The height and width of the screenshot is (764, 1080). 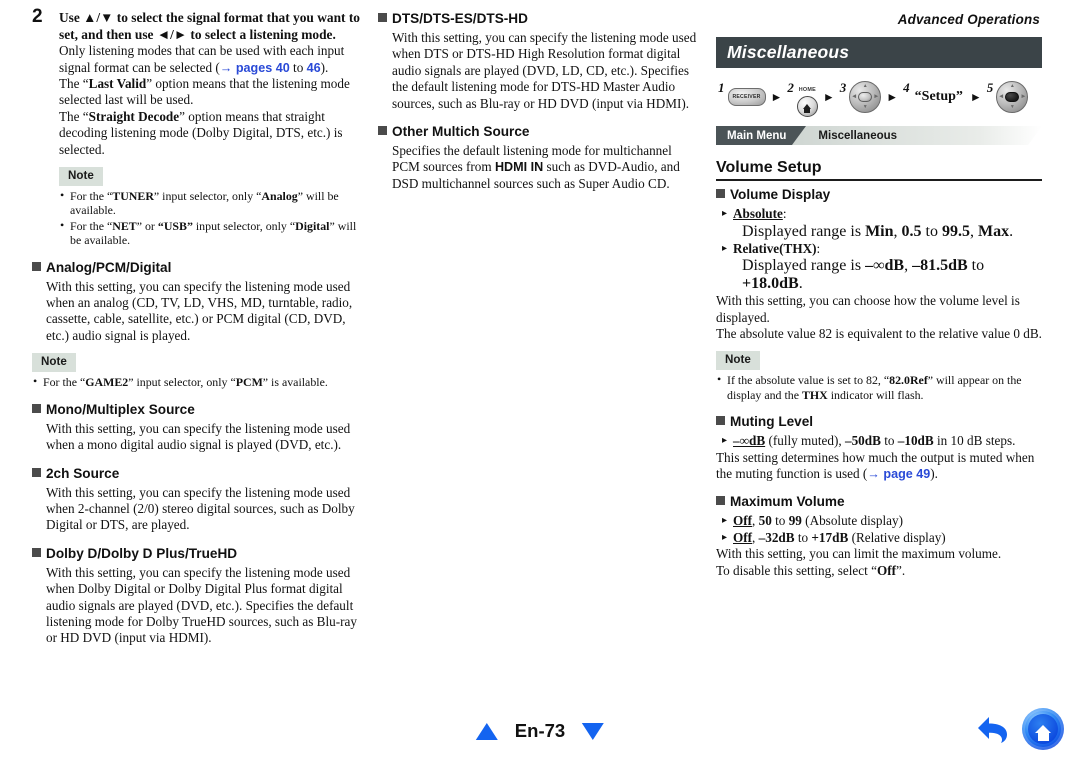 I want to click on para3-bold: Straight Decode, so click(x=134, y=116).